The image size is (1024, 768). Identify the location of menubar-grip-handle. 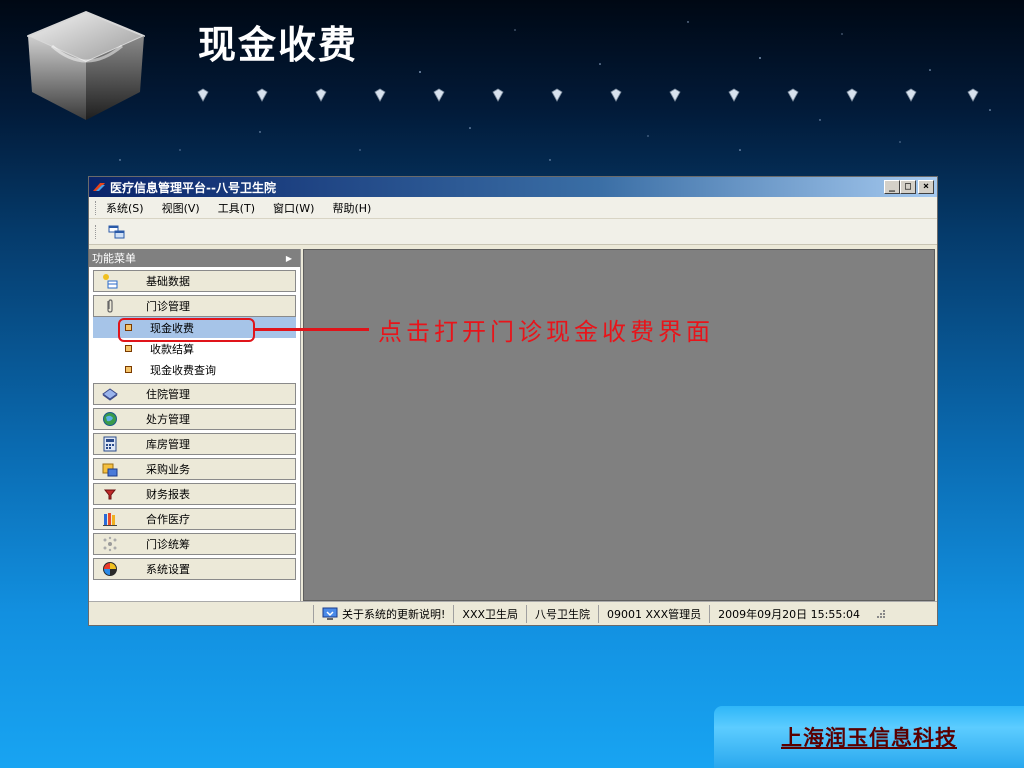
(96, 207).